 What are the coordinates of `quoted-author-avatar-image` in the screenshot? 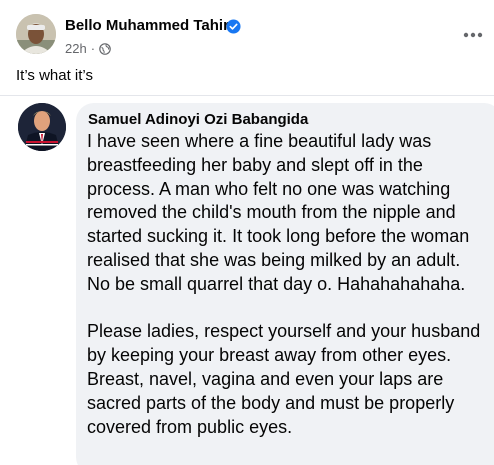 It's located at (42, 127).